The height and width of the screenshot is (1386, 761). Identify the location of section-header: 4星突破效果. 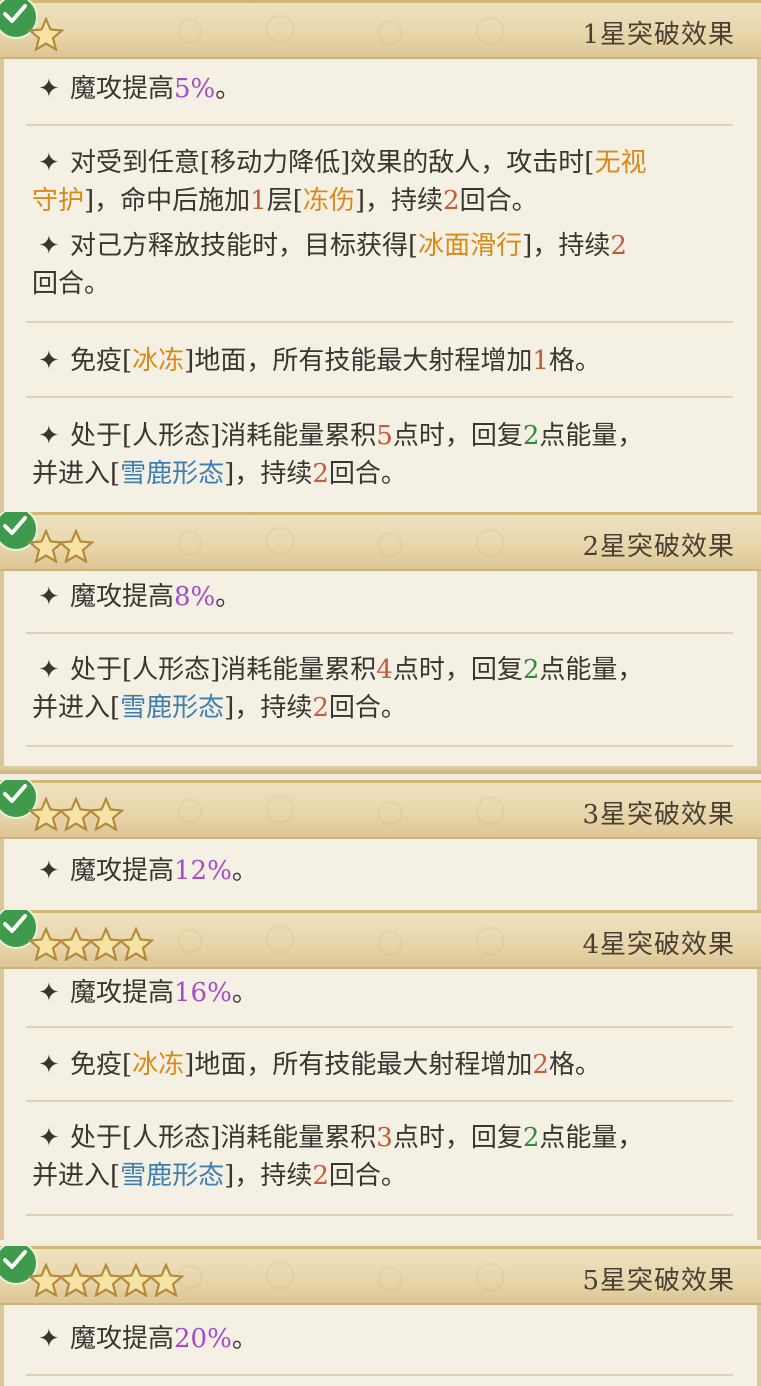
(380, 939).